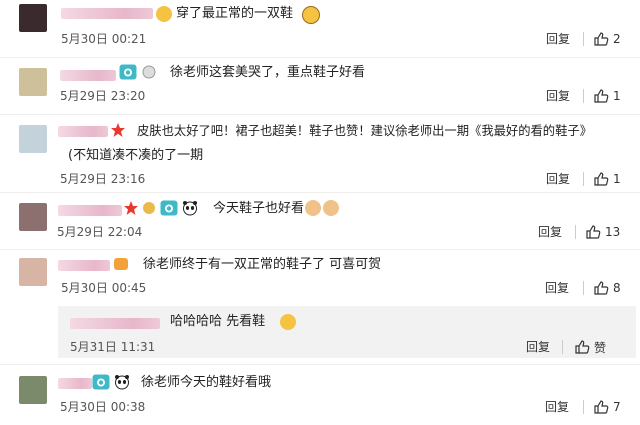 This screenshot has width=640, height=425. I want to click on like-count: 2, so click(617, 39).